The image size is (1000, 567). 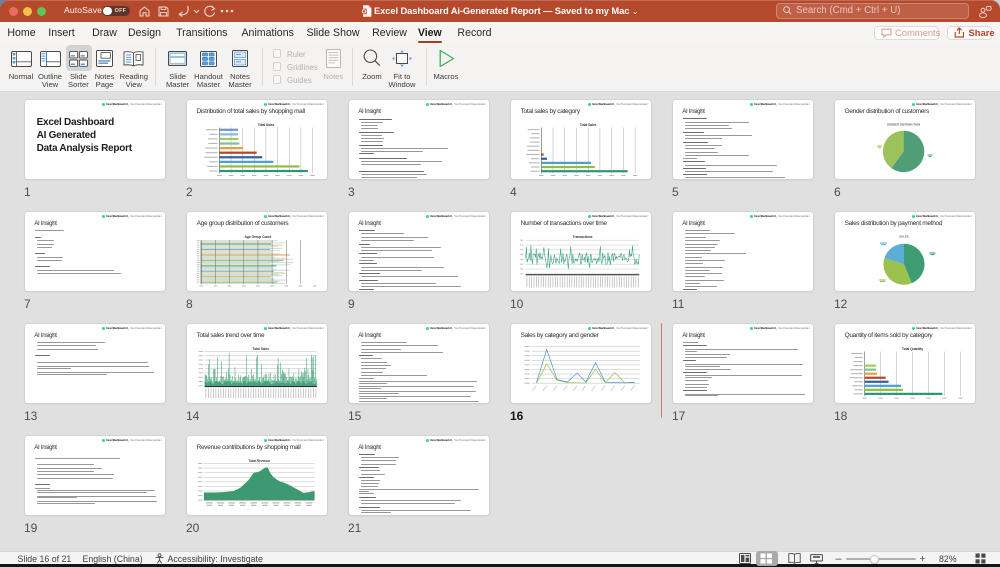 What do you see at coordinates (583, 237) in the screenshot?
I see `svg-text: Transactions` at bounding box center [583, 237].